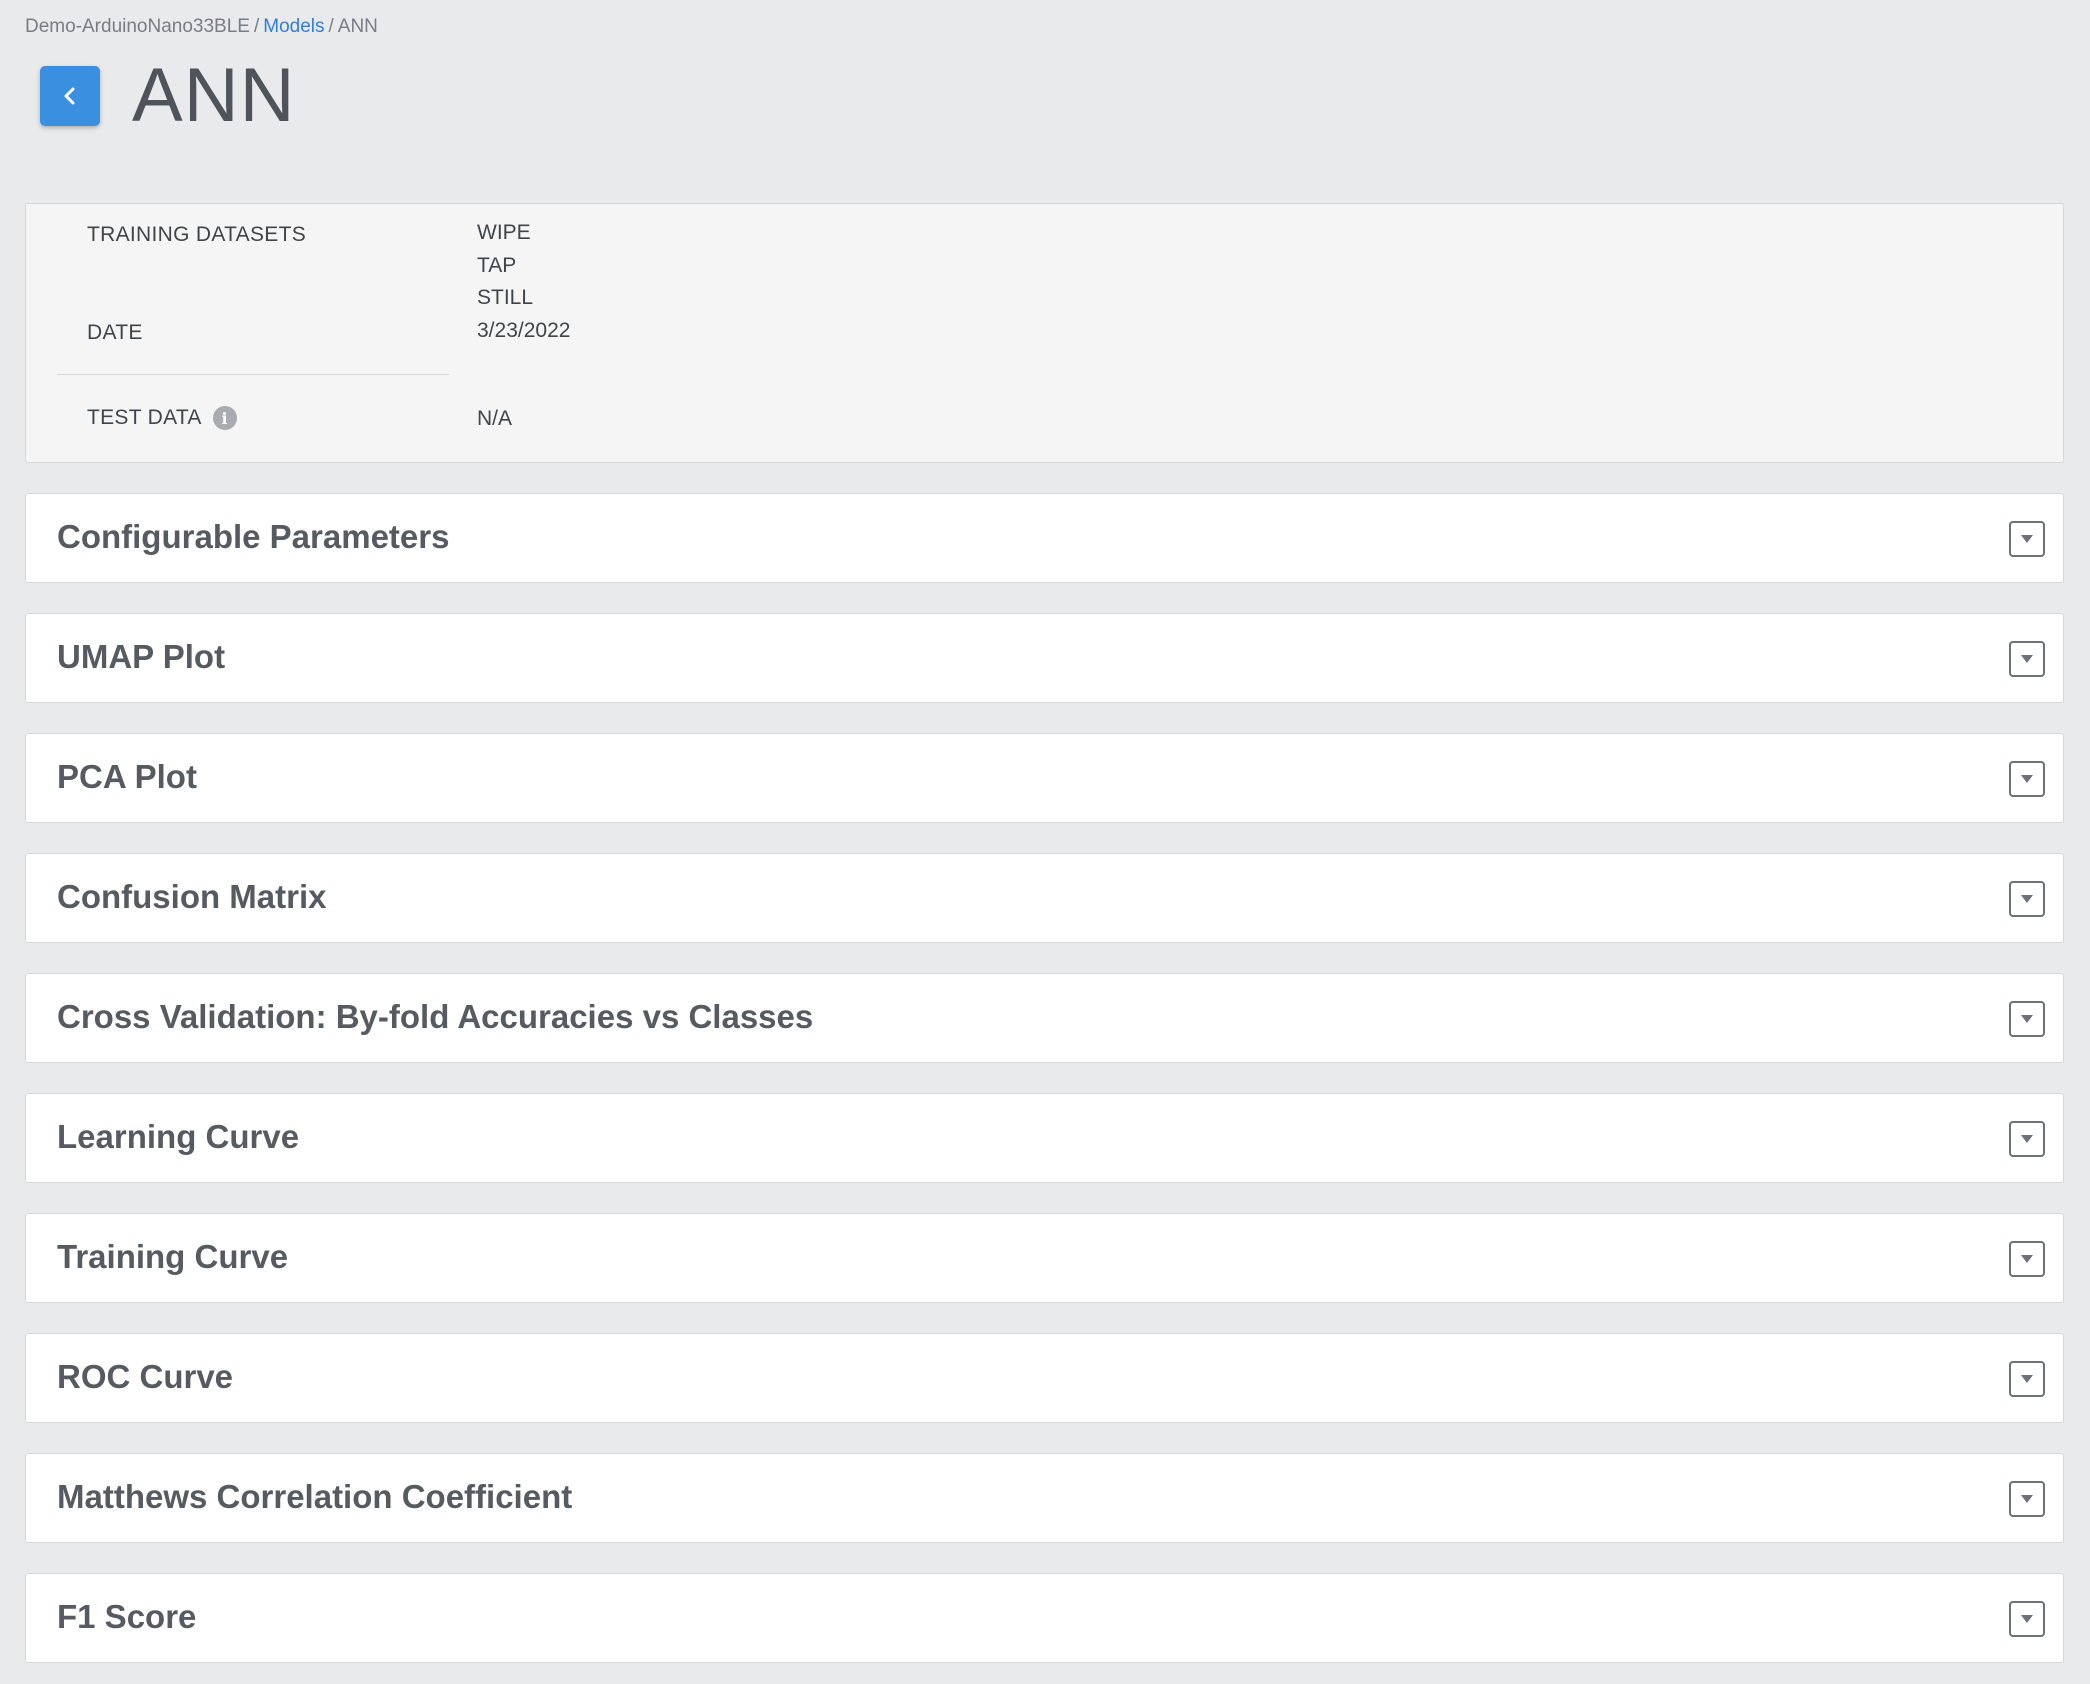  I want to click on dataset-item: TAP, so click(497, 265).